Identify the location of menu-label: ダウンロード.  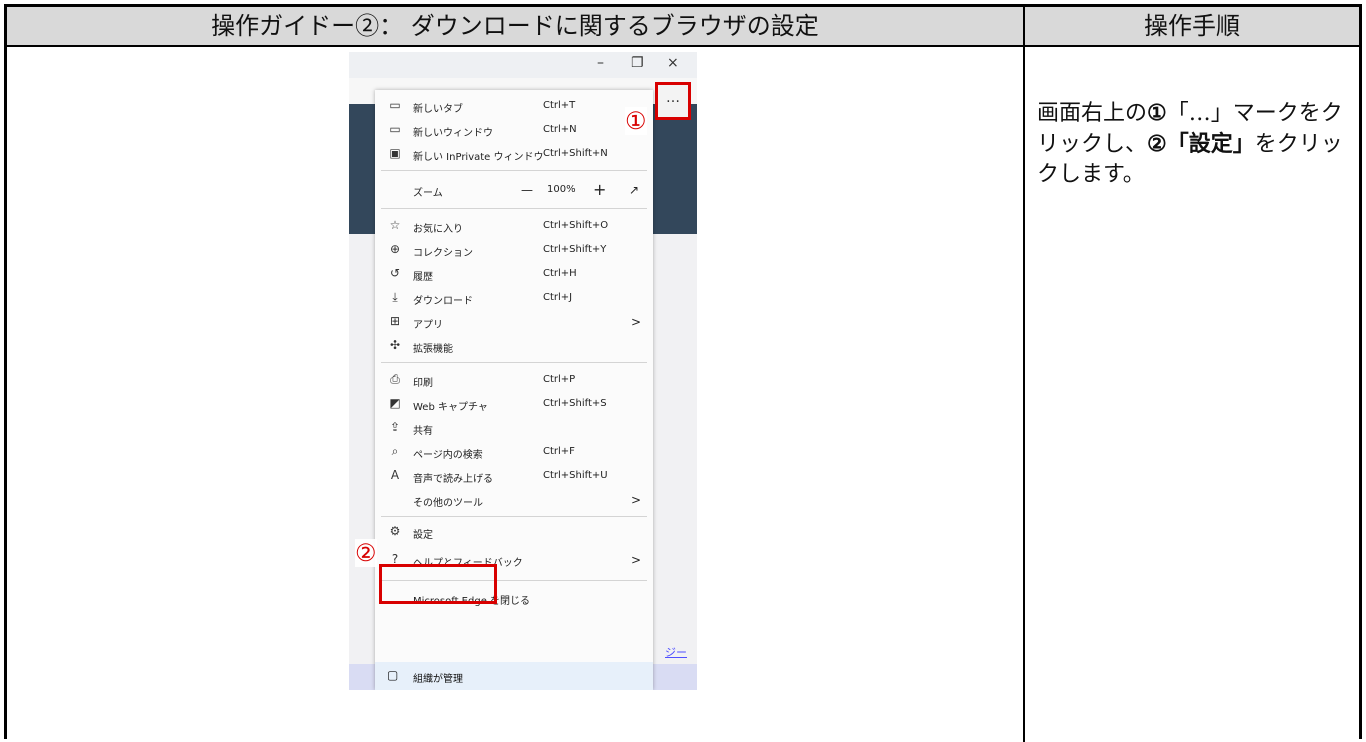
(443, 301).